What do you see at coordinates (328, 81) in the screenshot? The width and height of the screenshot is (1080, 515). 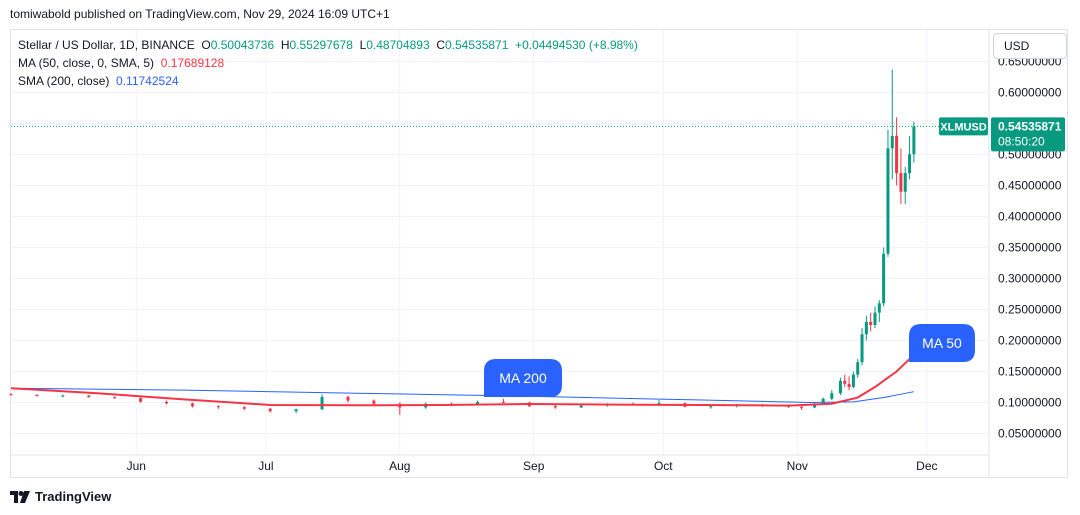 I see `sma200-legend-row: SMA (200, close) 0.11742524` at bounding box center [328, 81].